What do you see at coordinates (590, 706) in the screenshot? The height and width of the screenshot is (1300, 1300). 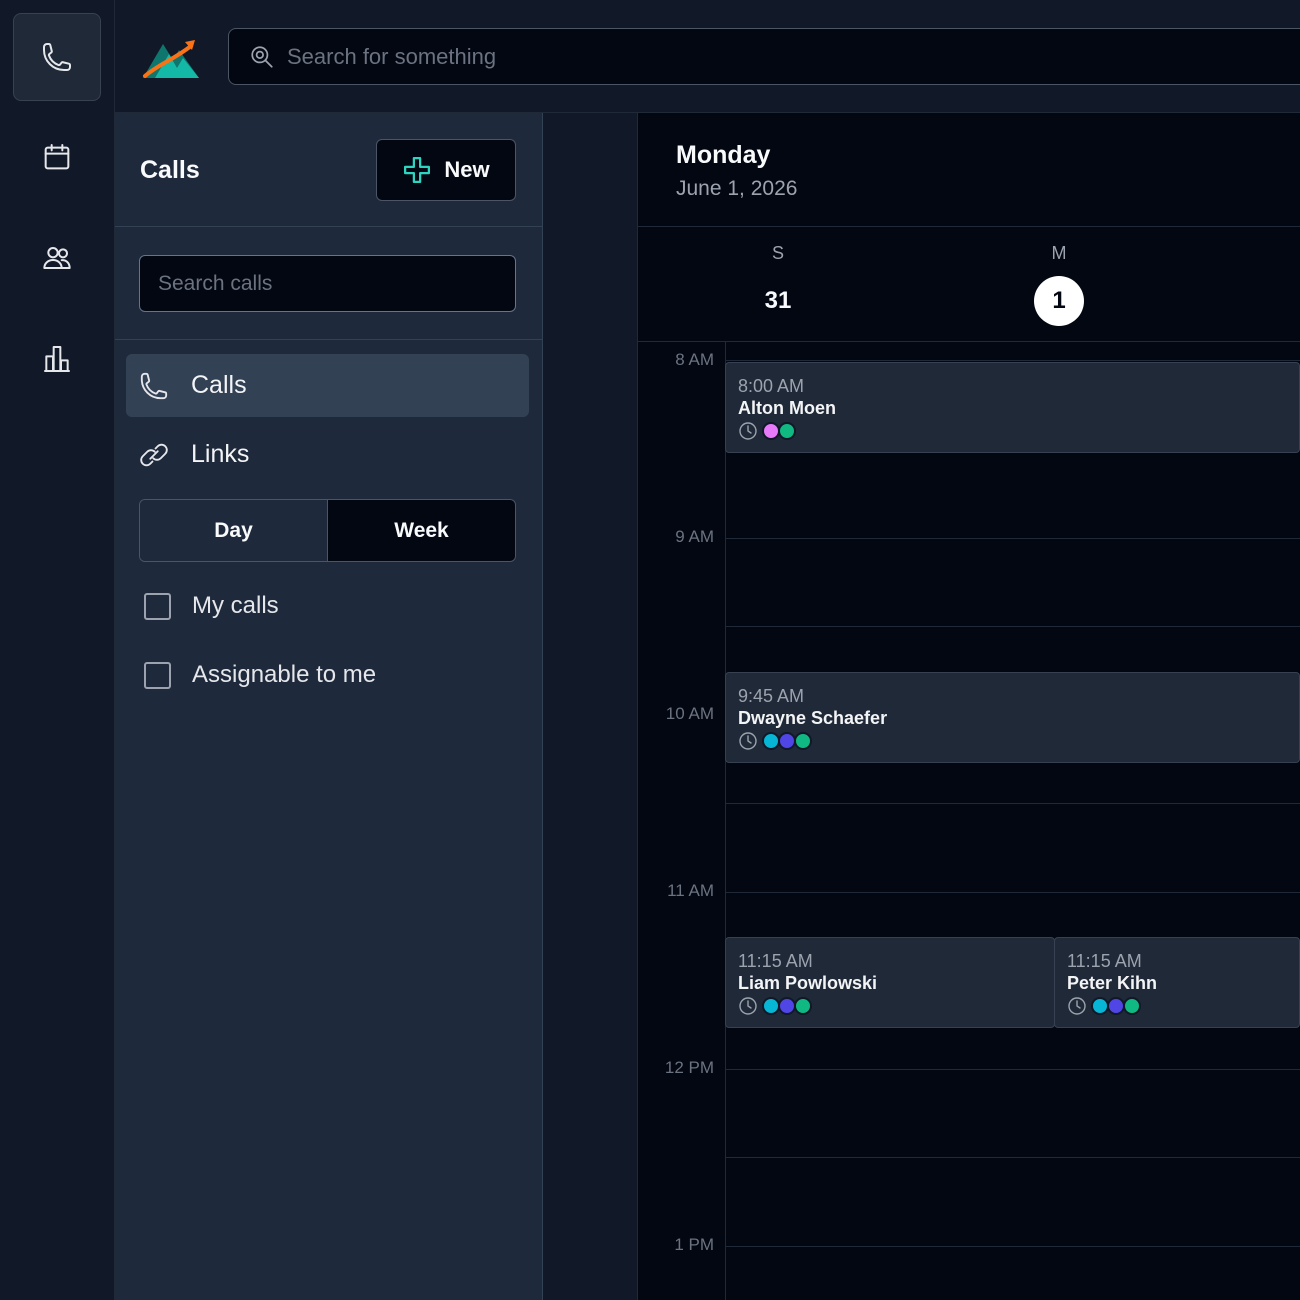 I see `divider-column` at bounding box center [590, 706].